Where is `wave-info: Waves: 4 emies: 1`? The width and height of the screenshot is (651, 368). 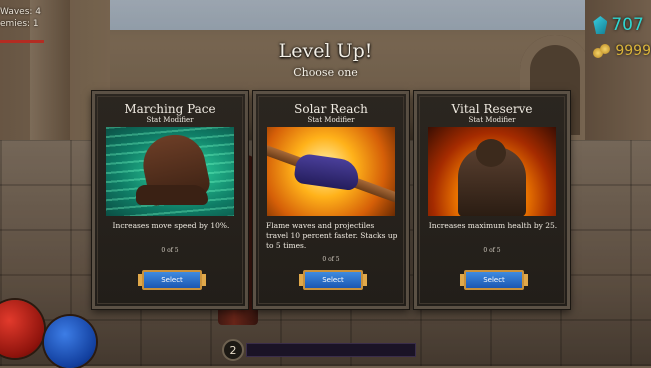
wave-info: Waves: 4 emies: 1 is located at coordinates (20, 18).